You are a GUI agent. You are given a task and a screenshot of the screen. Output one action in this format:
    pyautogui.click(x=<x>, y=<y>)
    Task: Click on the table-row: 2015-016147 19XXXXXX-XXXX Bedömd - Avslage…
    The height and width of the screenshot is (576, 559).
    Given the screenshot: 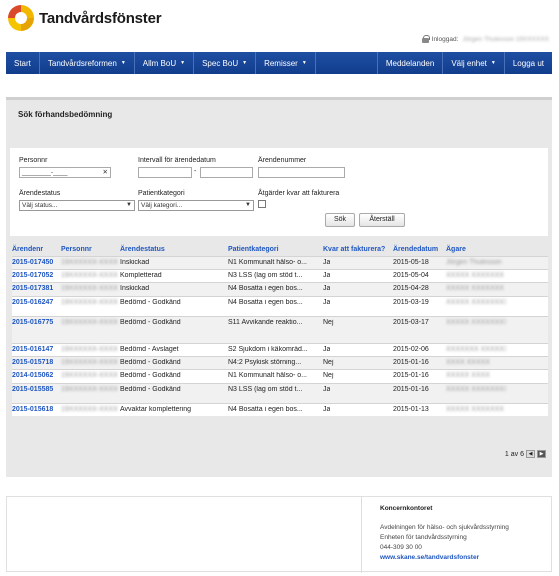 What is the action you would take?
    pyautogui.click(x=280, y=349)
    